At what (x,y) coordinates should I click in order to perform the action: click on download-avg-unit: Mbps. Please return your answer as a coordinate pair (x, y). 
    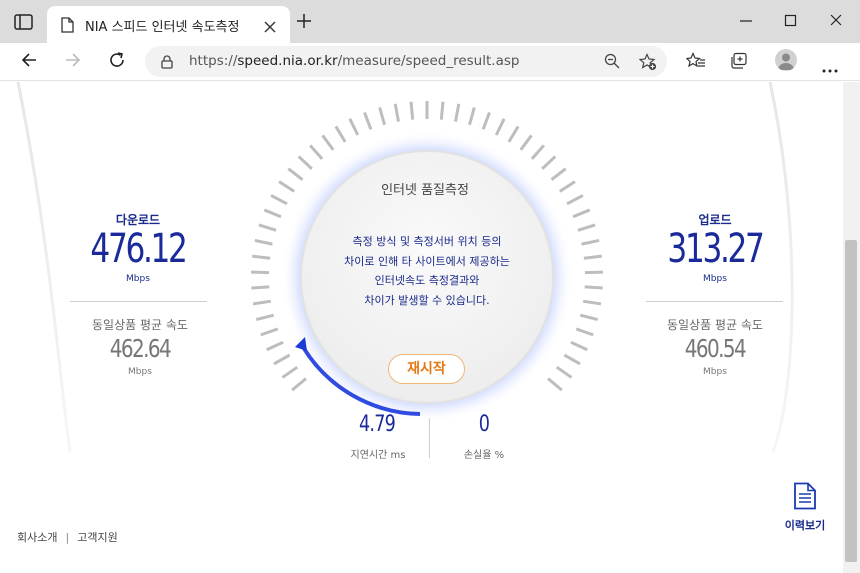
    Looking at the image, I should click on (140, 372).